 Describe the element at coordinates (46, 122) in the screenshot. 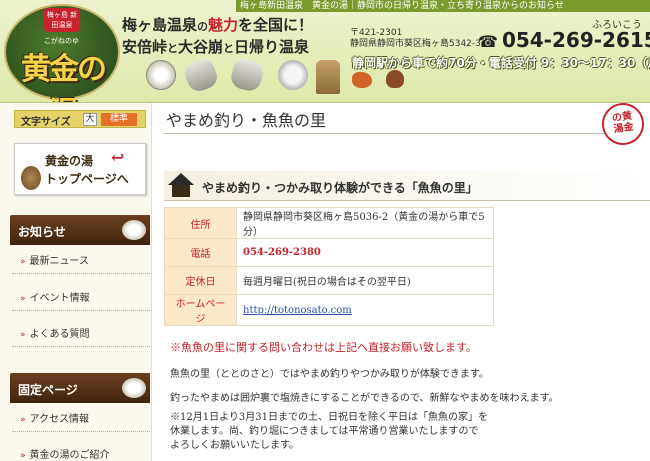

I see `font-size-label: 文字サイズ` at that location.